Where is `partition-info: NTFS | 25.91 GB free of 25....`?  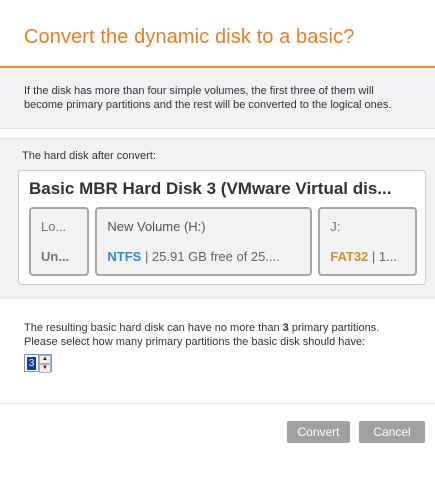 partition-info: NTFS | 25.91 GB free of 25.... is located at coordinates (204, 256).